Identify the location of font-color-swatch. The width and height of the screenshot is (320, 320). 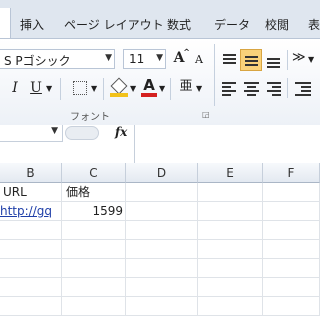
(149, 95).